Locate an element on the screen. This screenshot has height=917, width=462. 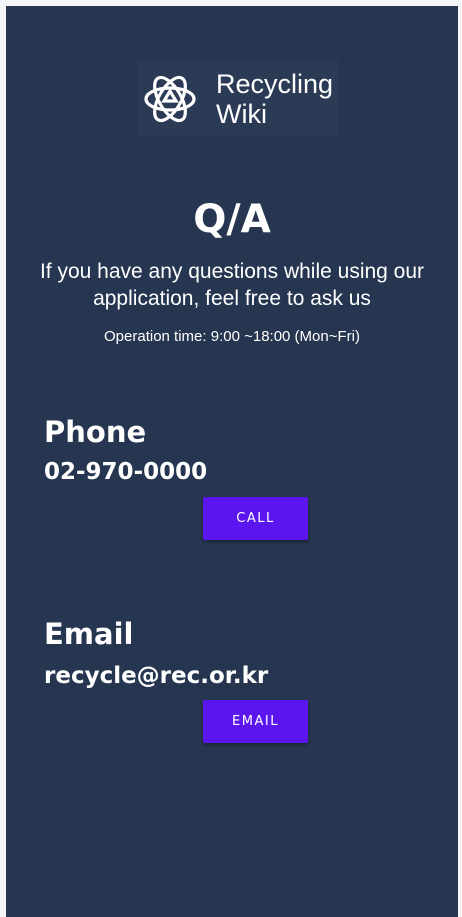
app-logo: Recycling Wiki is located at coordinates (237, 98).